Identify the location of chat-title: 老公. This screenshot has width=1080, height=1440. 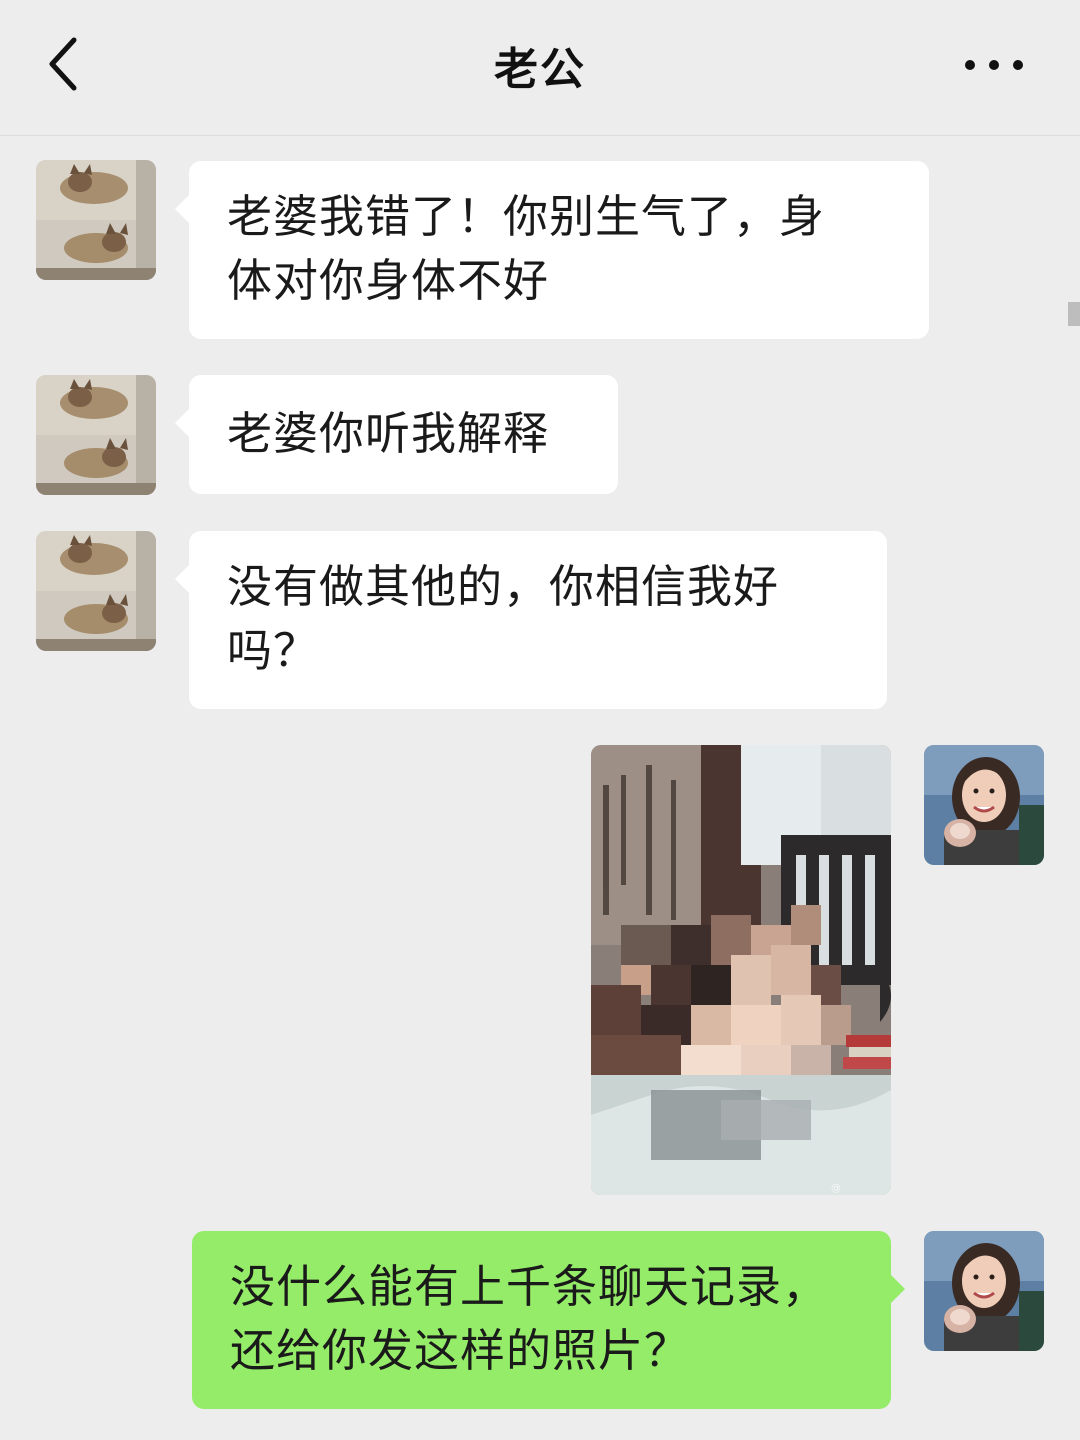
(540, 69).